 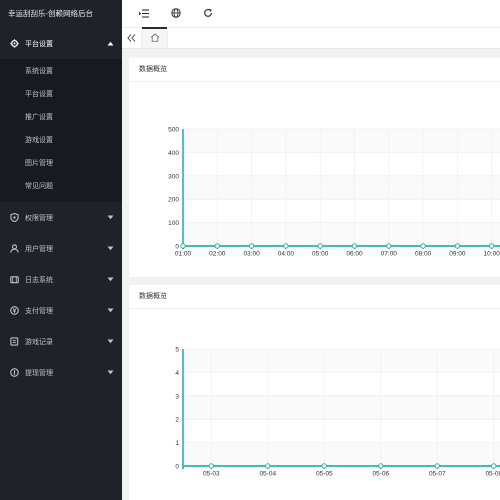 I want to click on y-tick-label: 100, so click(x=173, y=223).